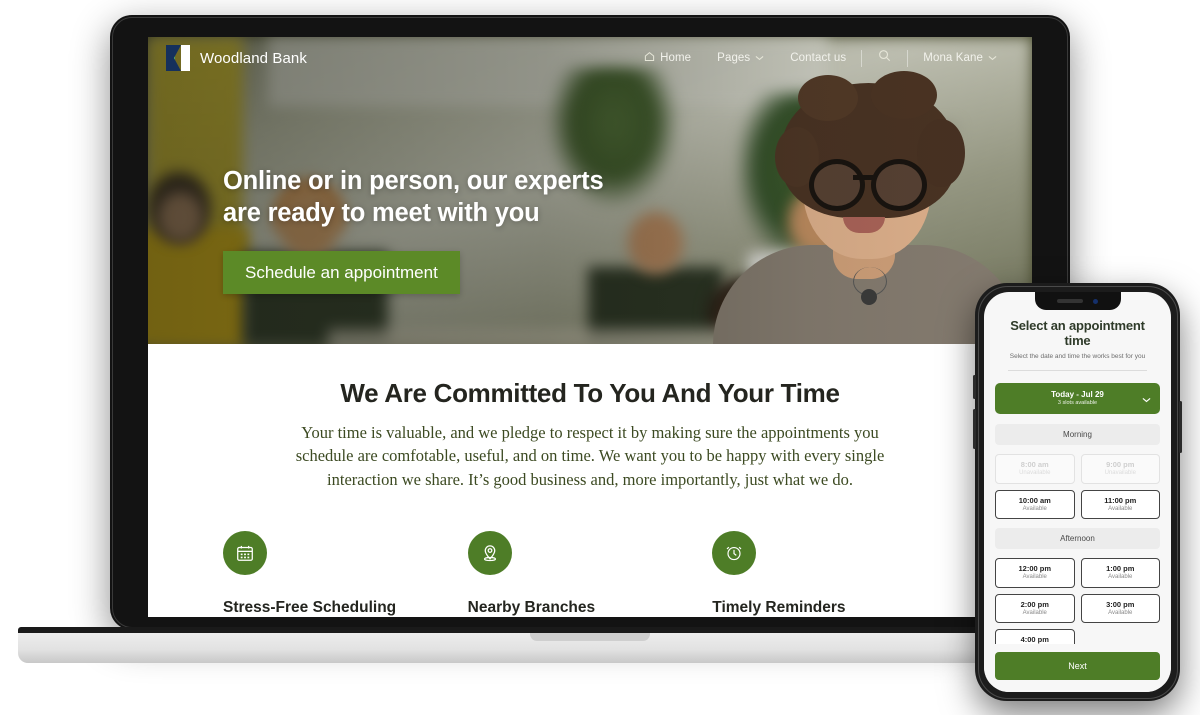  What do you see at coordinates (1095, 301) in the screenshot?
I see `camera-icon` at bounding box center [1095, 301].